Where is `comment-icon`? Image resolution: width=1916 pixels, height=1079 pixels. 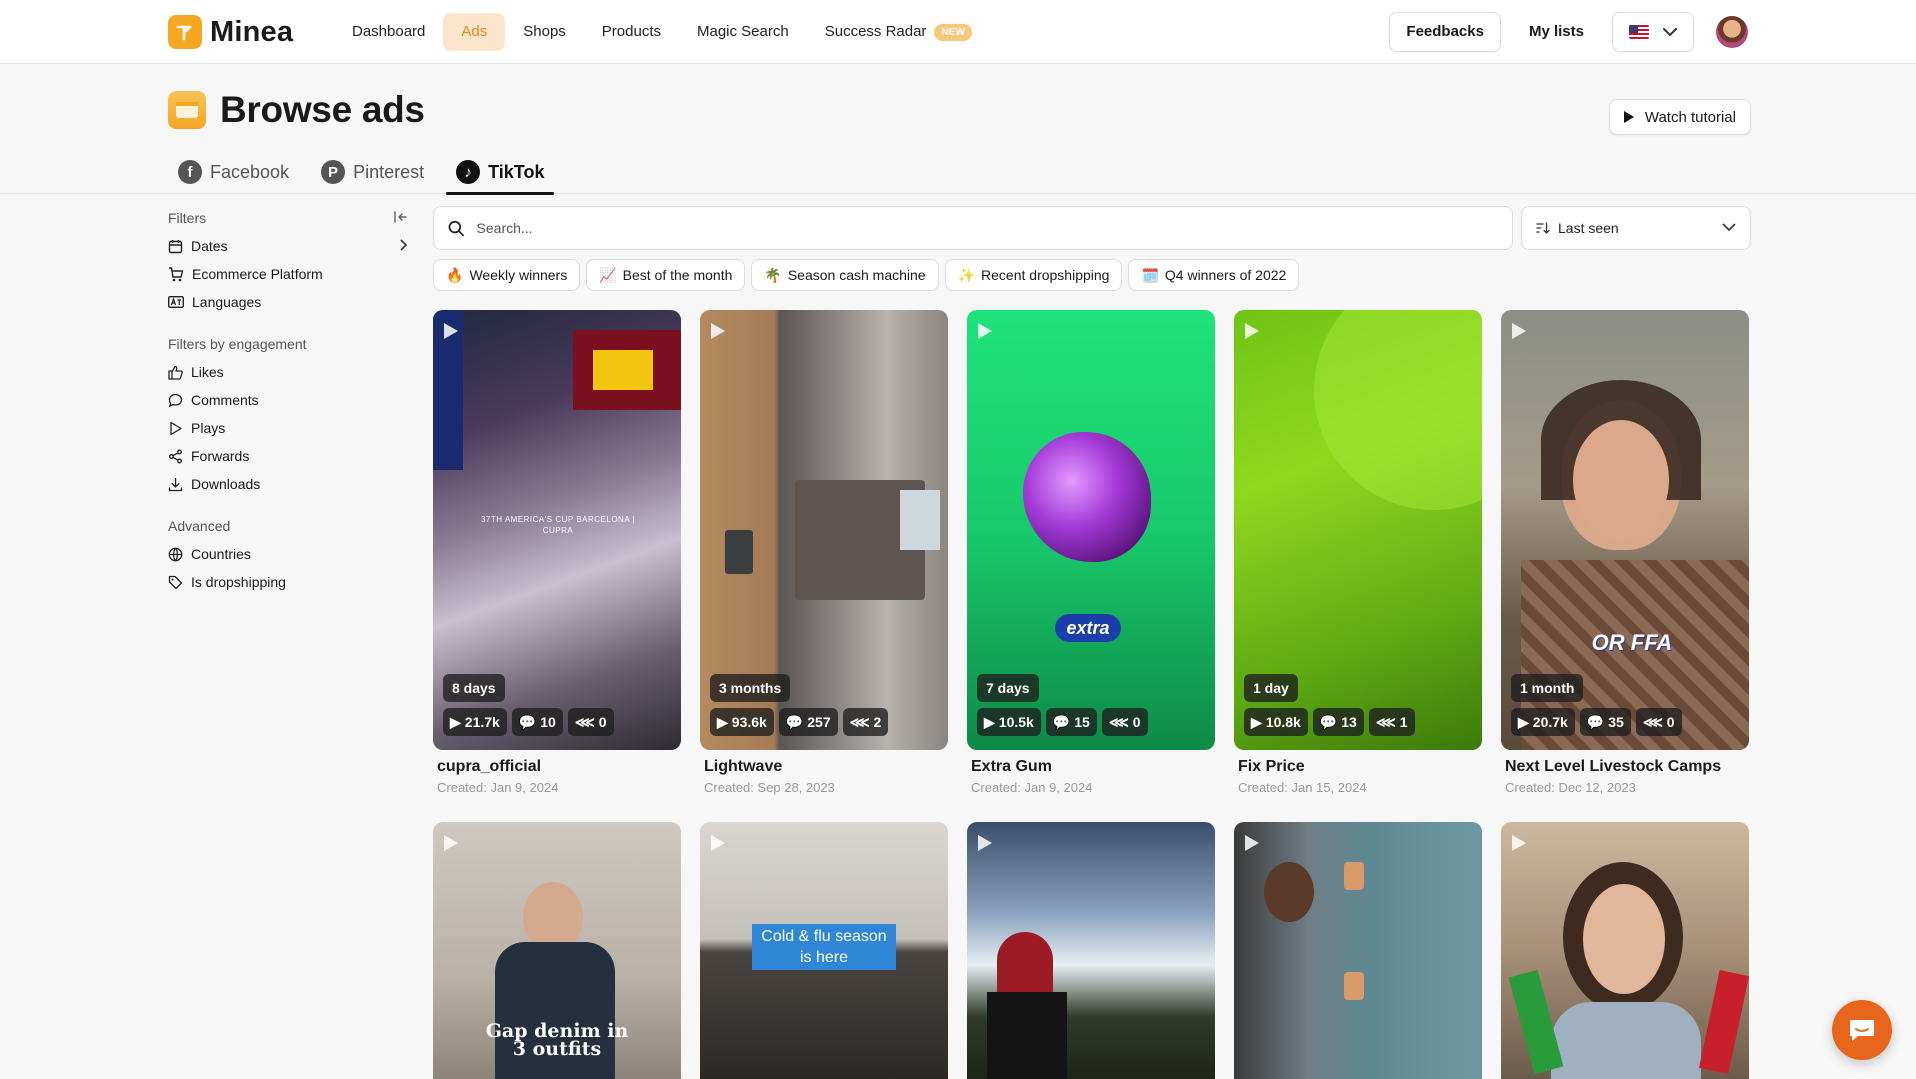
comment-icon is located at coordinates (175, 400).